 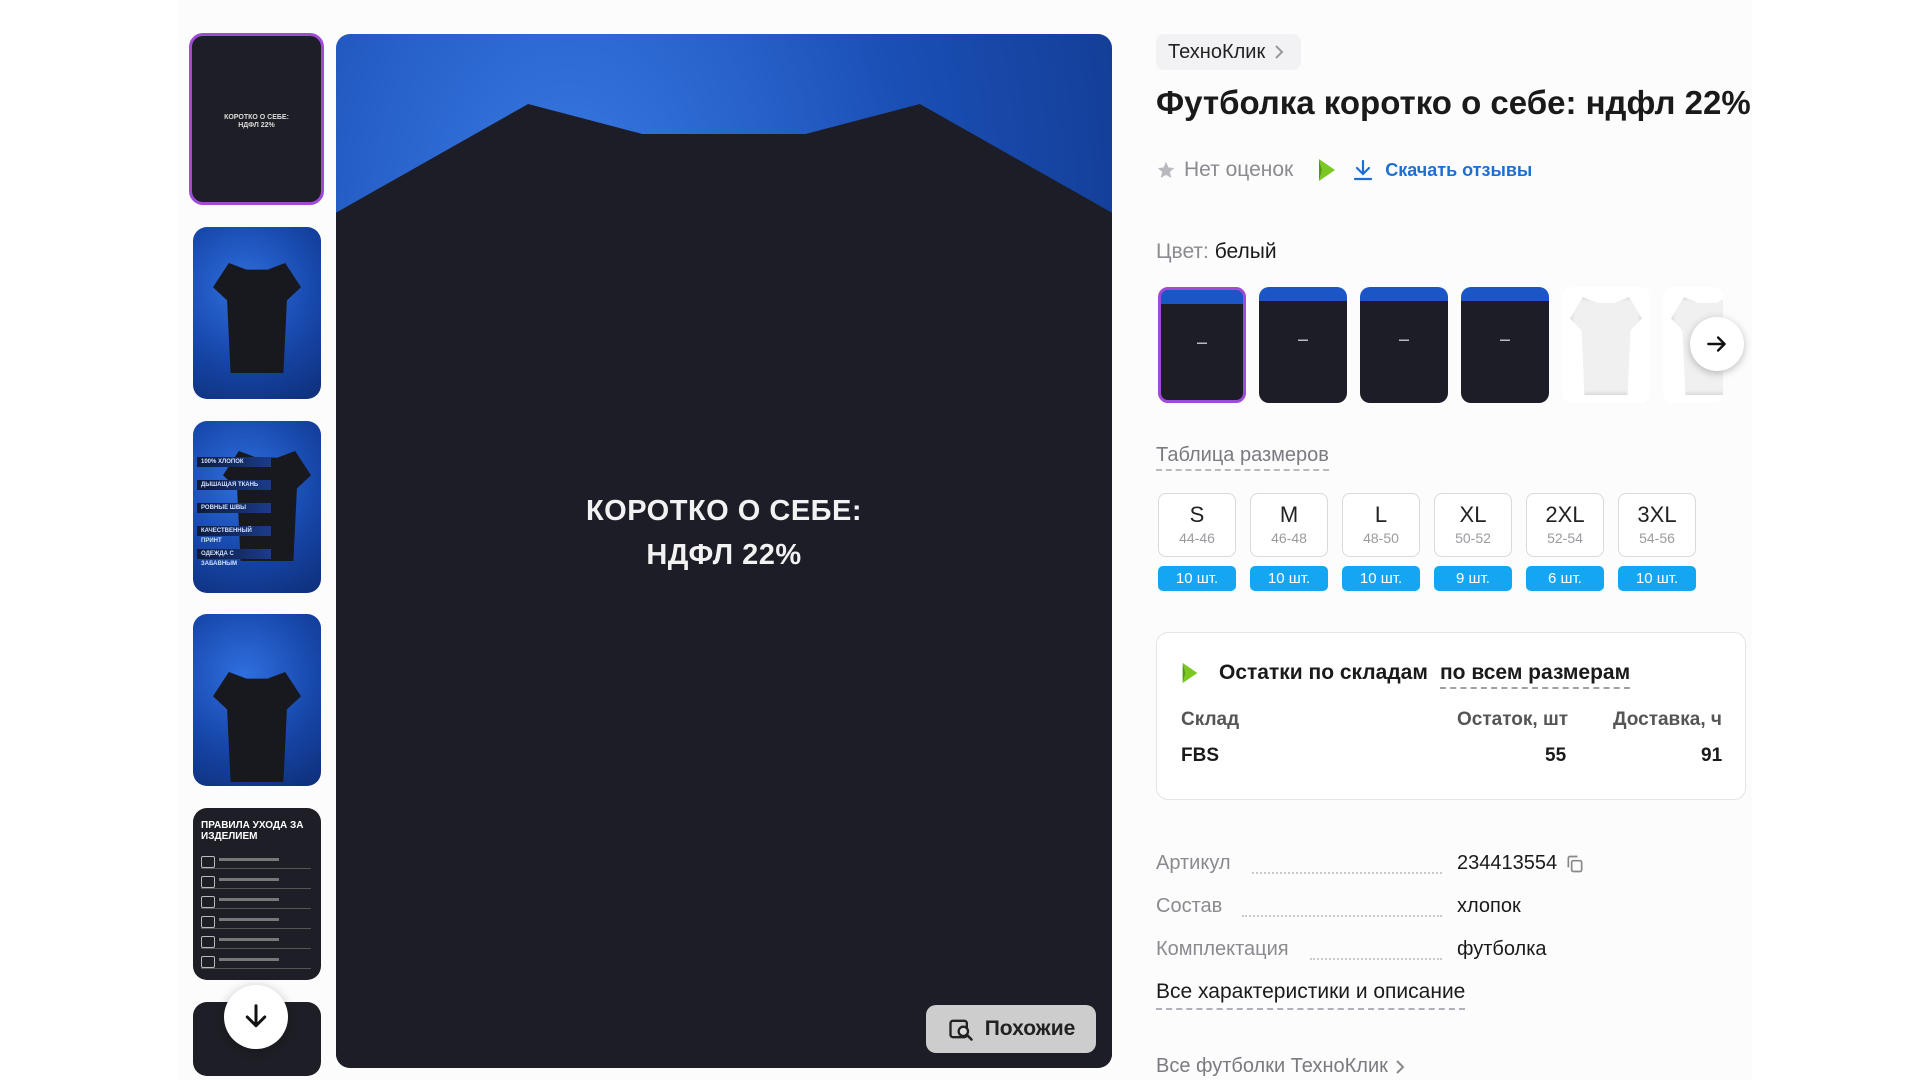 What do you see at coordinates (1239, 169) in the screenshot?
I see `no-ratings-text: Нет оценок` at bounding box center [1239, 169].